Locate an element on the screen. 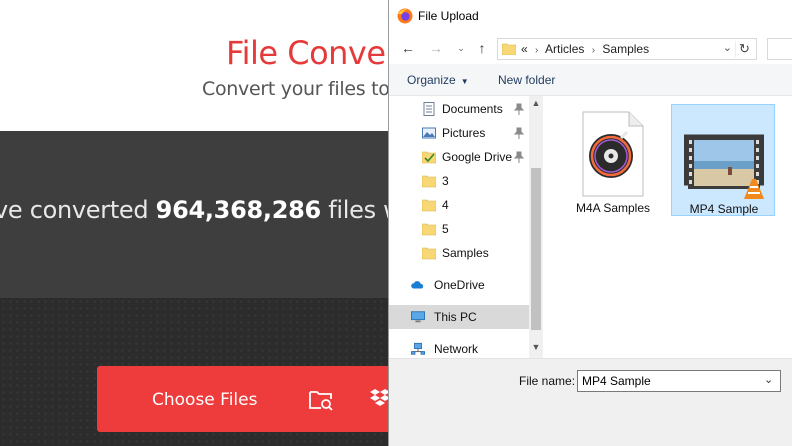  nav-item-label: Documents is located at coordinates (472, 109).